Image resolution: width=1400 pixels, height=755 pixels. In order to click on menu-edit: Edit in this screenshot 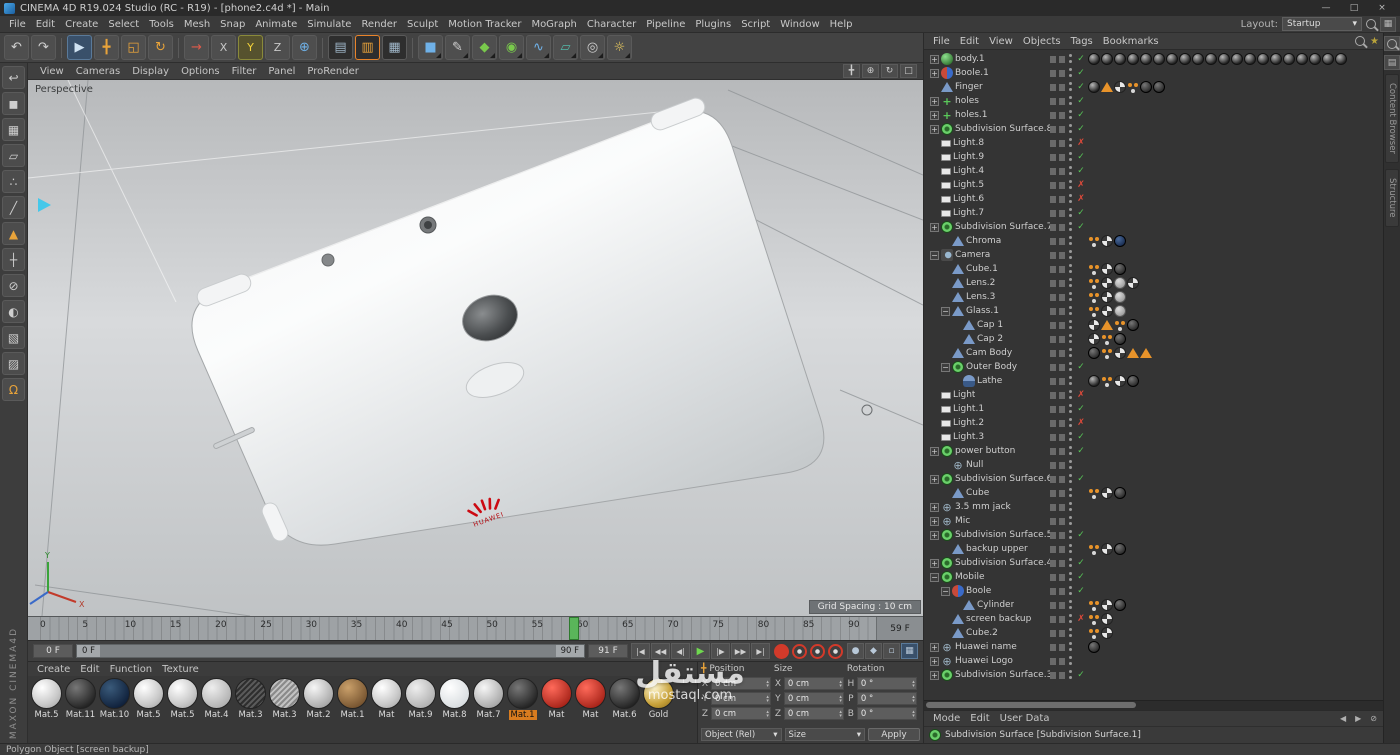, I will do `click(45, 24)`.